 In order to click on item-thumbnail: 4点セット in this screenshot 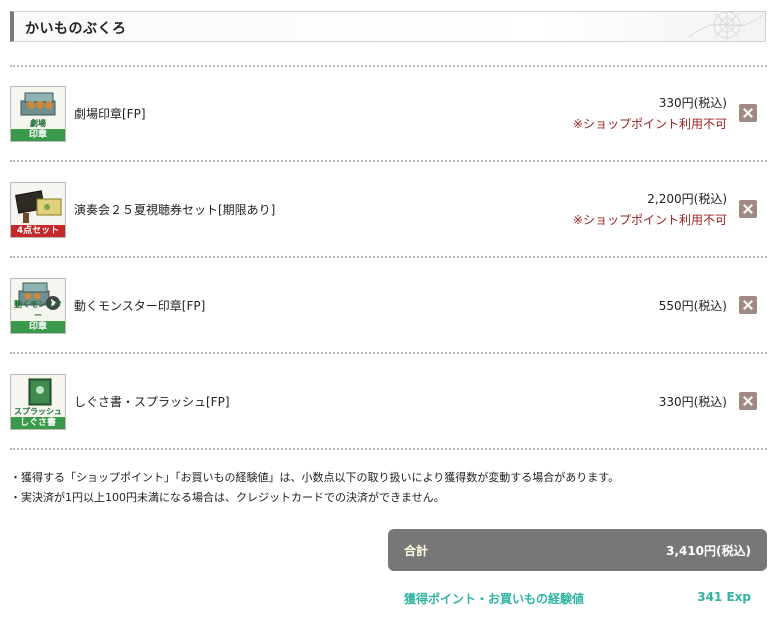, I will do `click(38, 210)`.